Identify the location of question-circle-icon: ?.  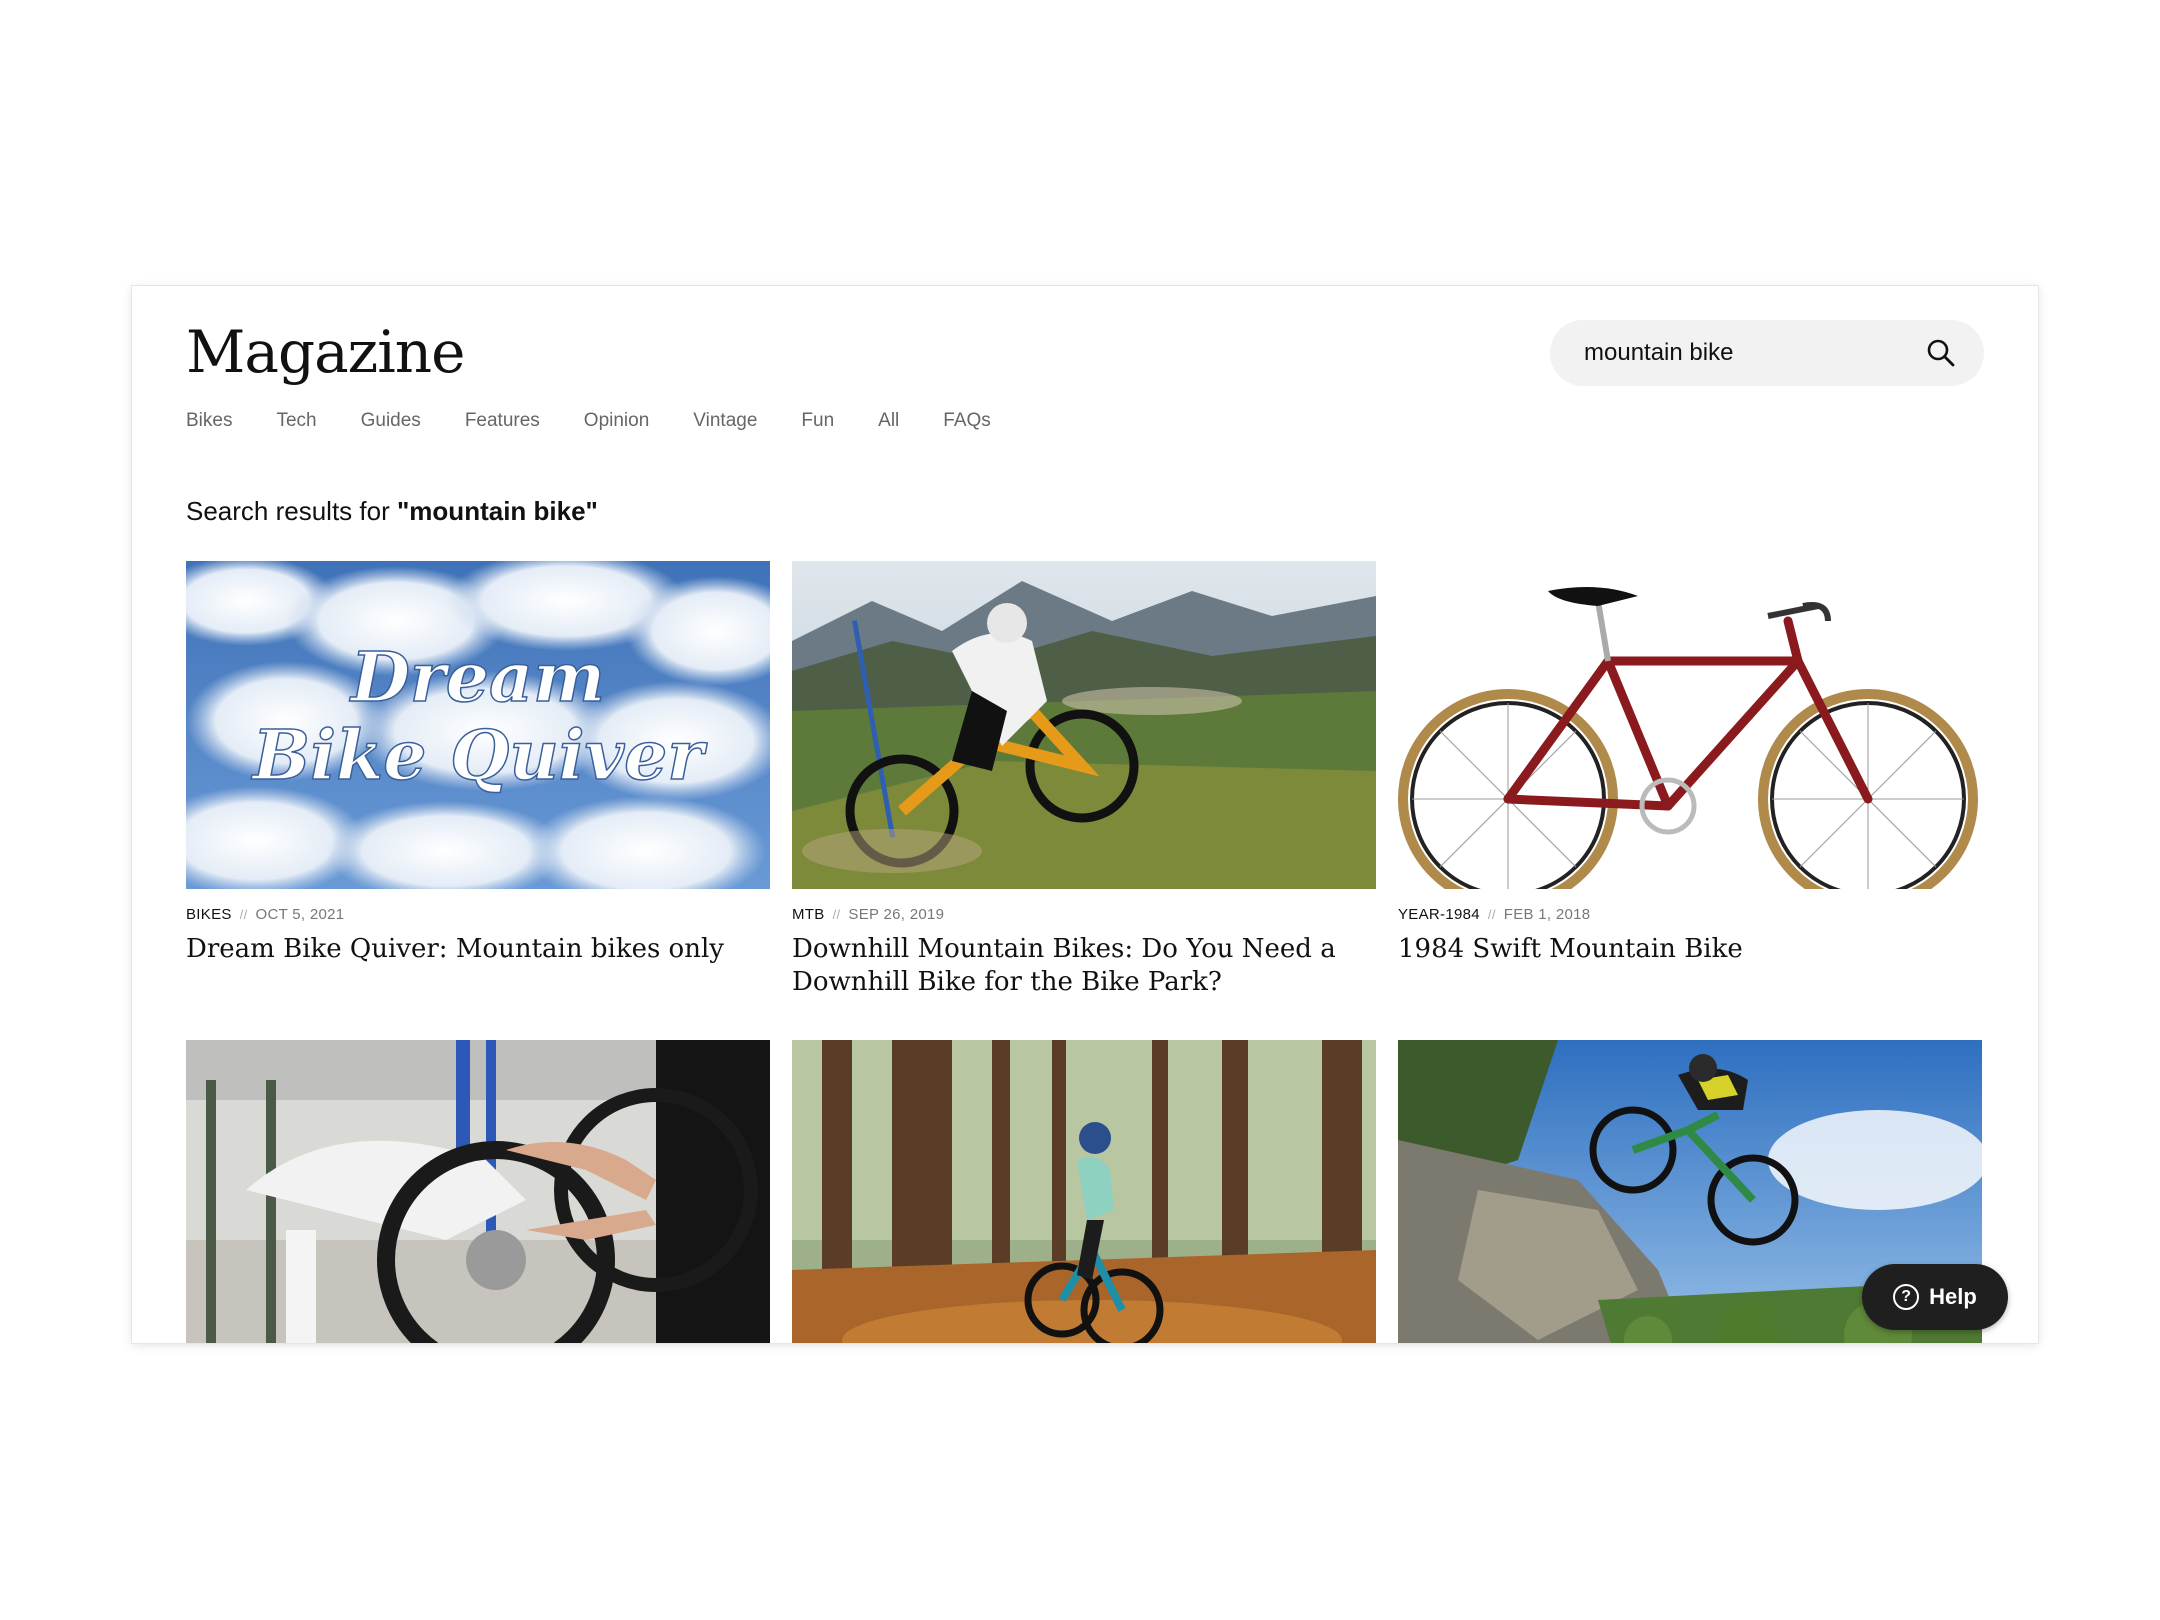
(1906, 1297).